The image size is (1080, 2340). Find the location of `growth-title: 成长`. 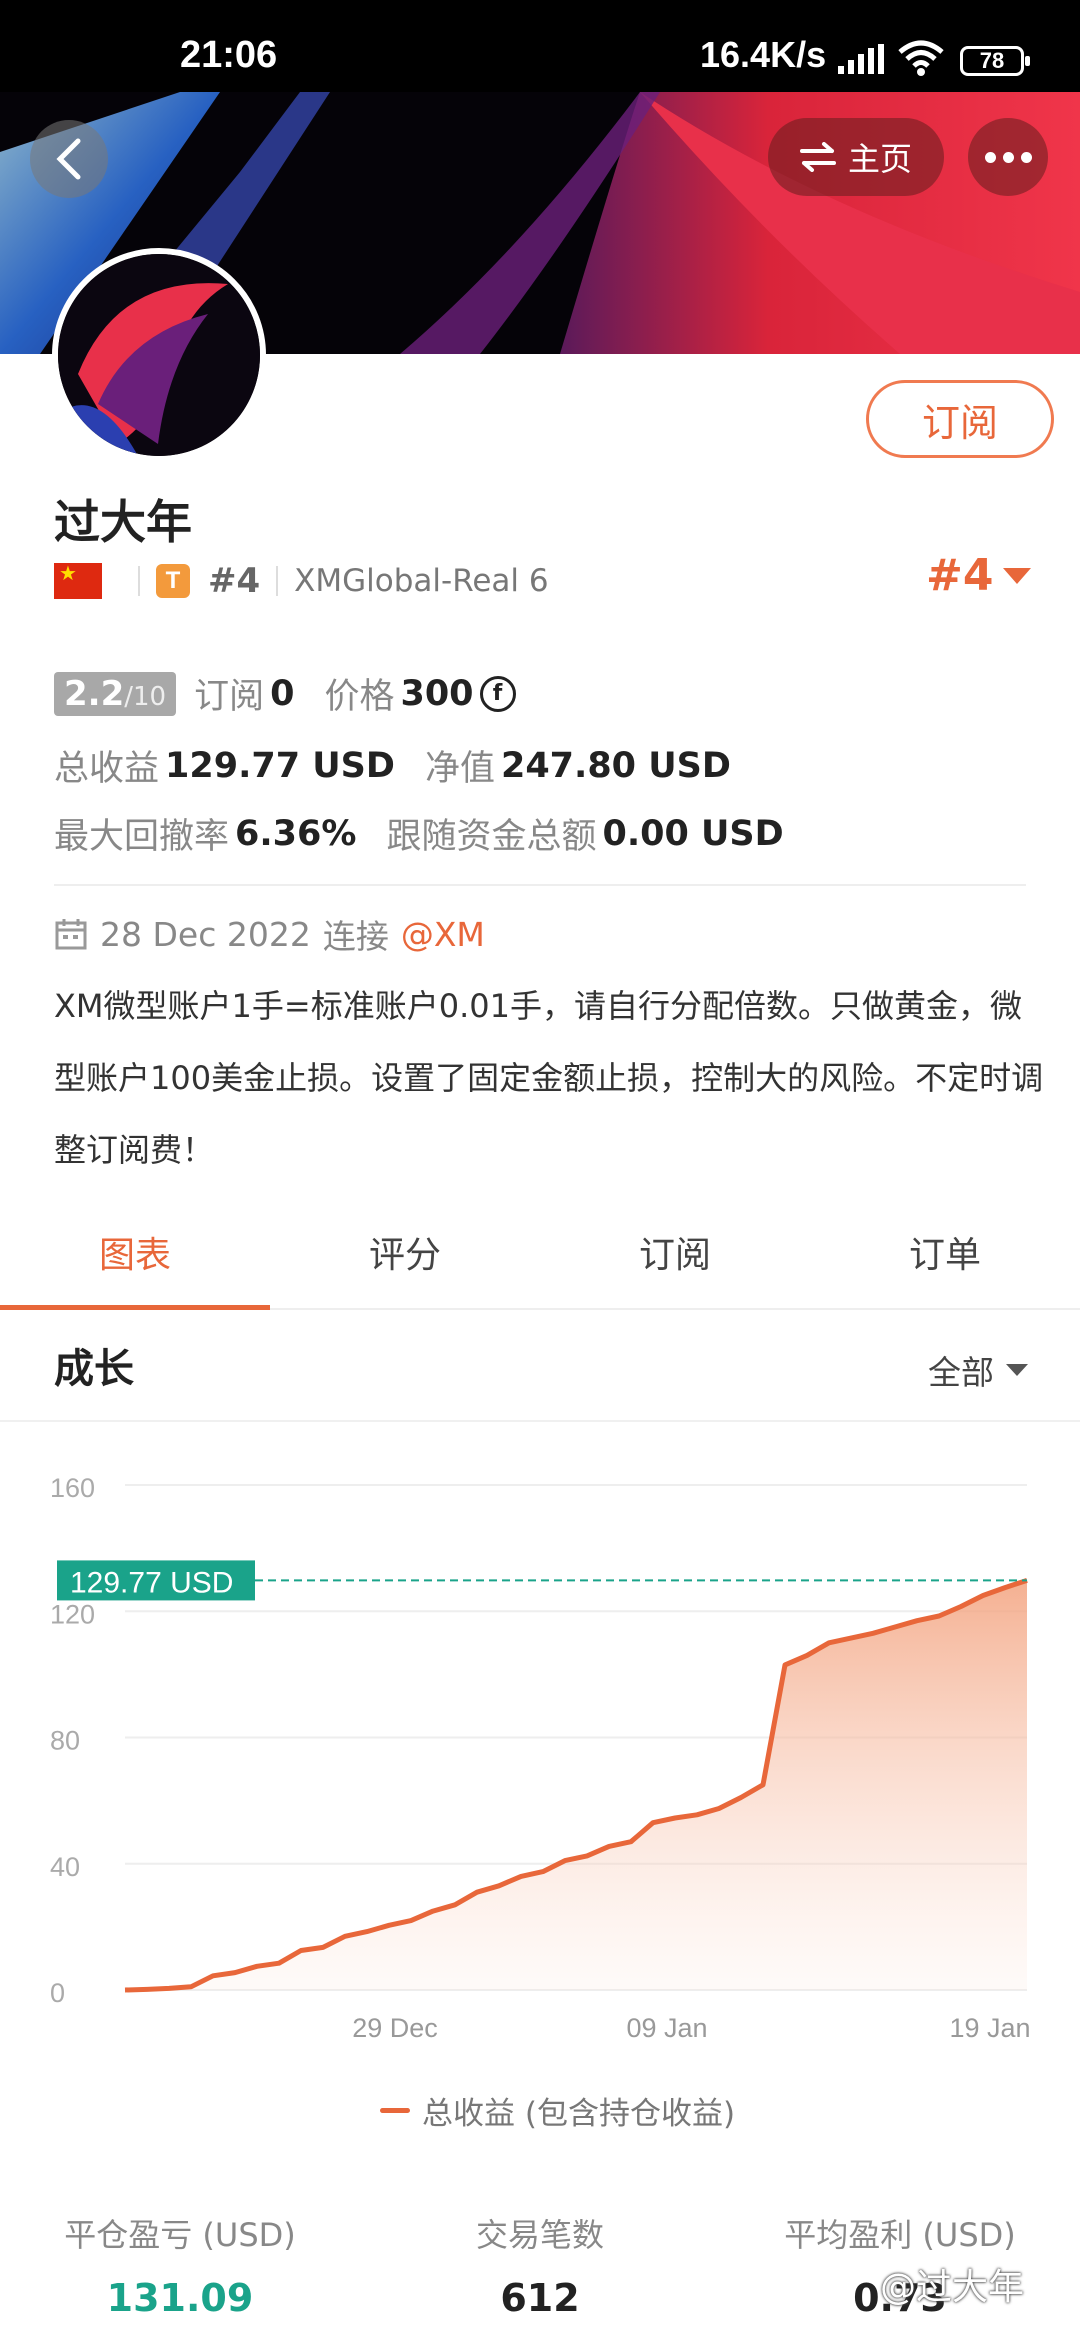

growth-title: 成长 is located at coordinates (94, 1369).